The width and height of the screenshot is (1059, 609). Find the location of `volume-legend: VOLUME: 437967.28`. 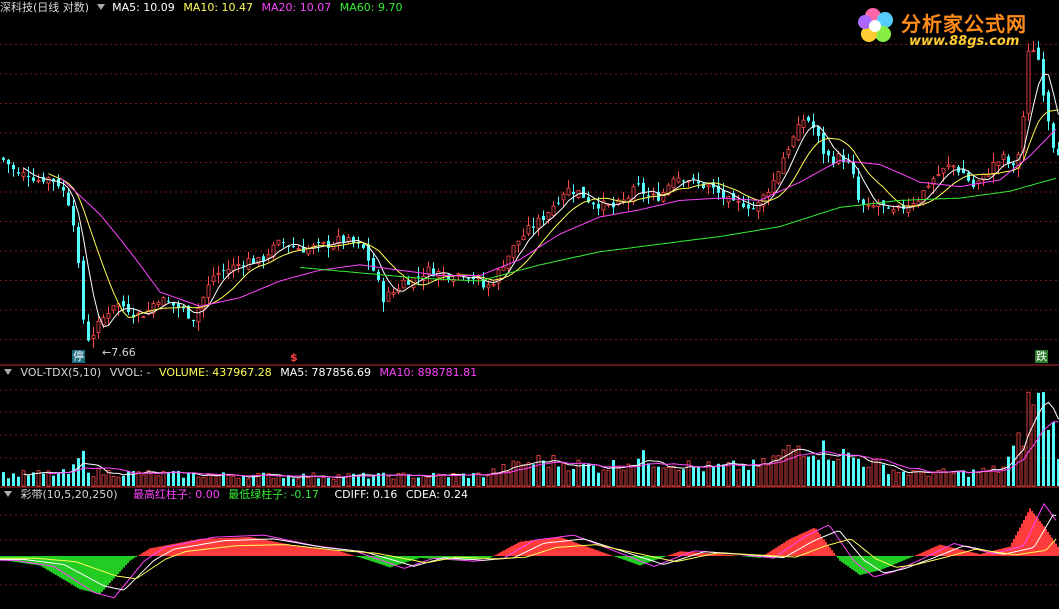

volume-legend: VOLUME: 437967.28 is located at coordinates (215, 372).